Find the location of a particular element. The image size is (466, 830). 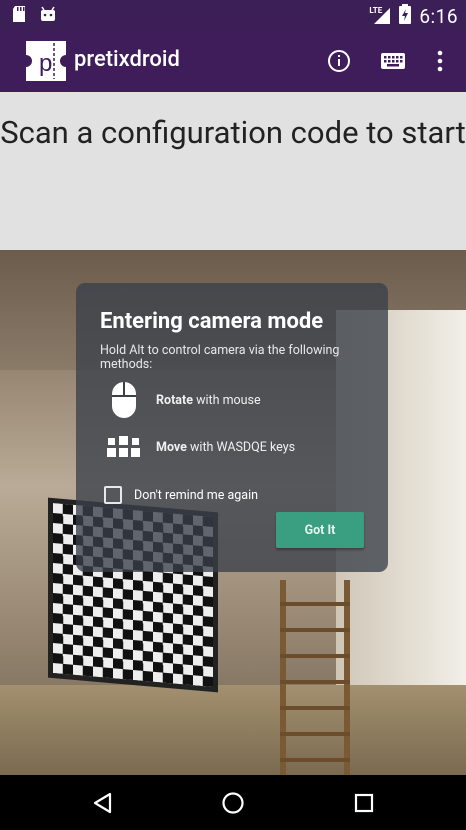

dont-remind-checkbox: Don't remind me again is located at coordinates (181, 495).